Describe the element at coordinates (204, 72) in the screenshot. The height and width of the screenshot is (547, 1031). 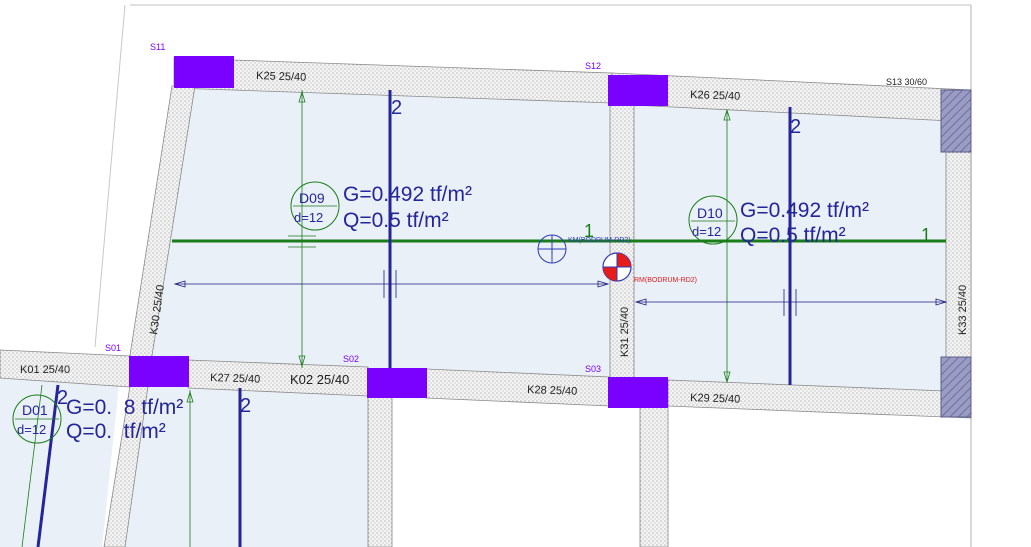
I see `column-s11` at that location.